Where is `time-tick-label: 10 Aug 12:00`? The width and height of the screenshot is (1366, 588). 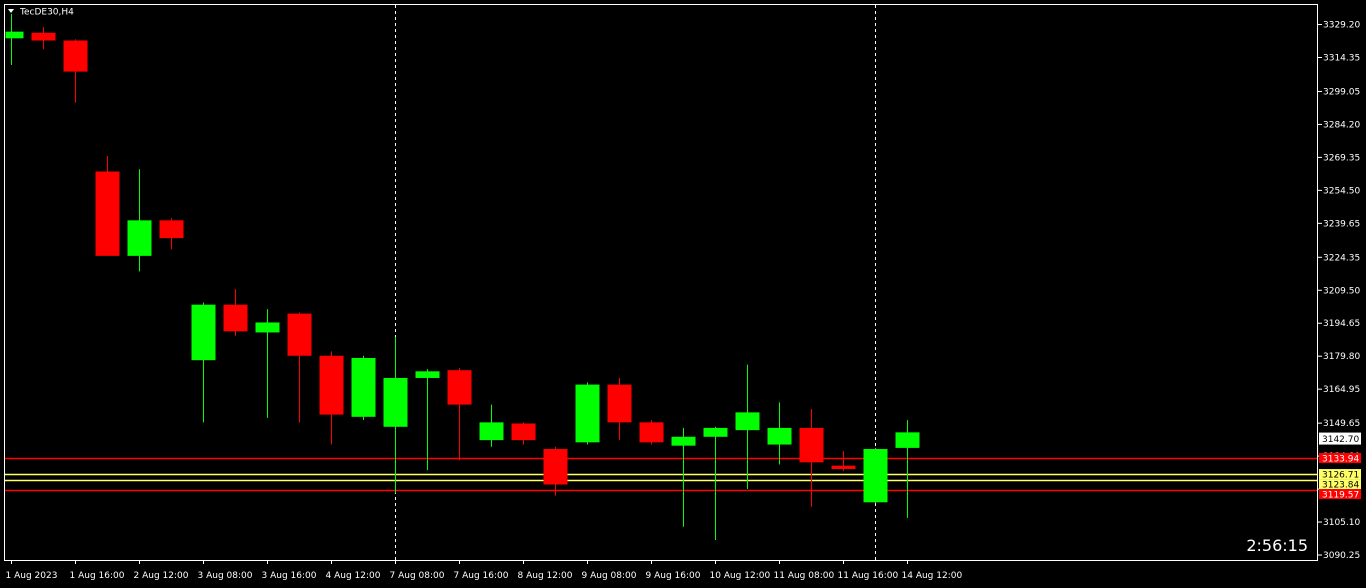 time-tick-label: 10 Aug 12:00 is located at coordinates (740, 576).